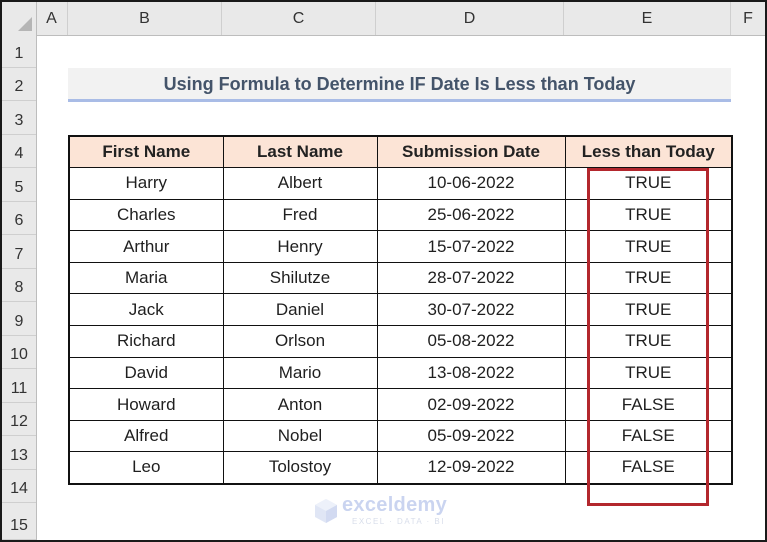 The height and width of the screenshot is (542, 767). Describe the element at coordinates (146, 278) in the screenshot. I see `first-name-cell: Maria` at that location.